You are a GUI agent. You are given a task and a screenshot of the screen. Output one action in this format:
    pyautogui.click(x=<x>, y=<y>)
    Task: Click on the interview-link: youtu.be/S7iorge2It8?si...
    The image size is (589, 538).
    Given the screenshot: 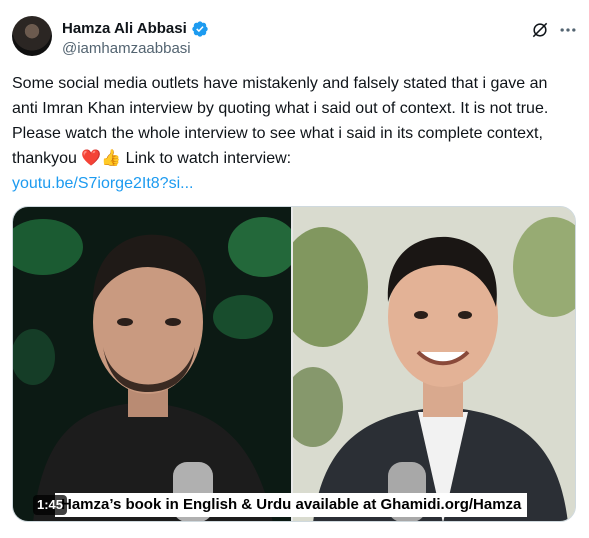 What is the action you would take?
    pyautogui.click(x=102, y=183)
    